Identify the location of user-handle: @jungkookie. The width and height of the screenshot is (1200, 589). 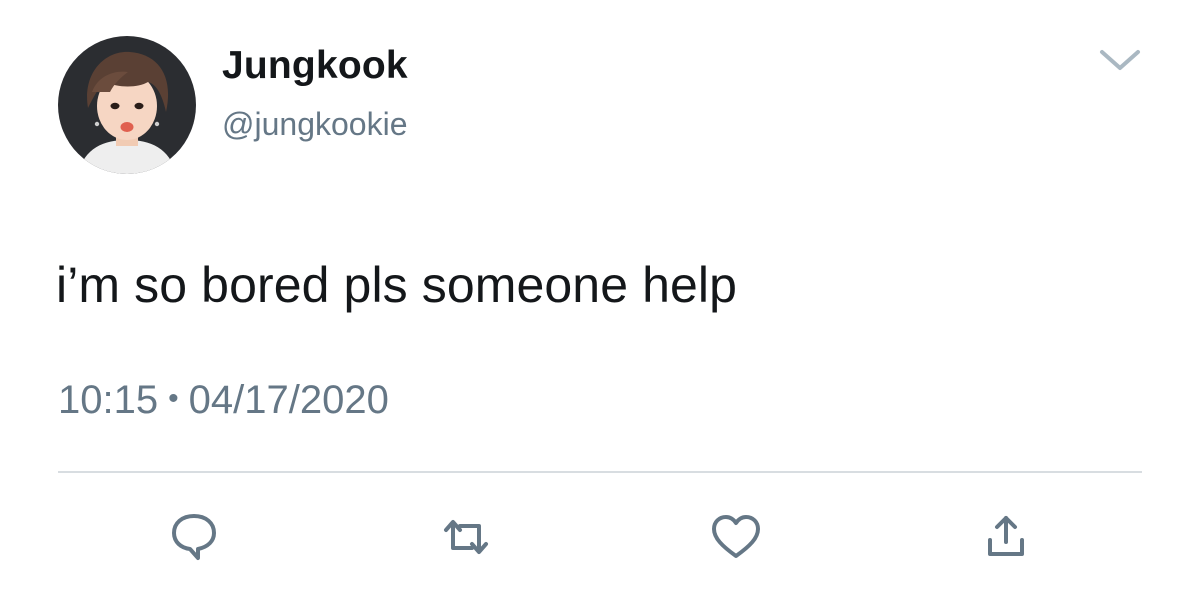
(314, 124).